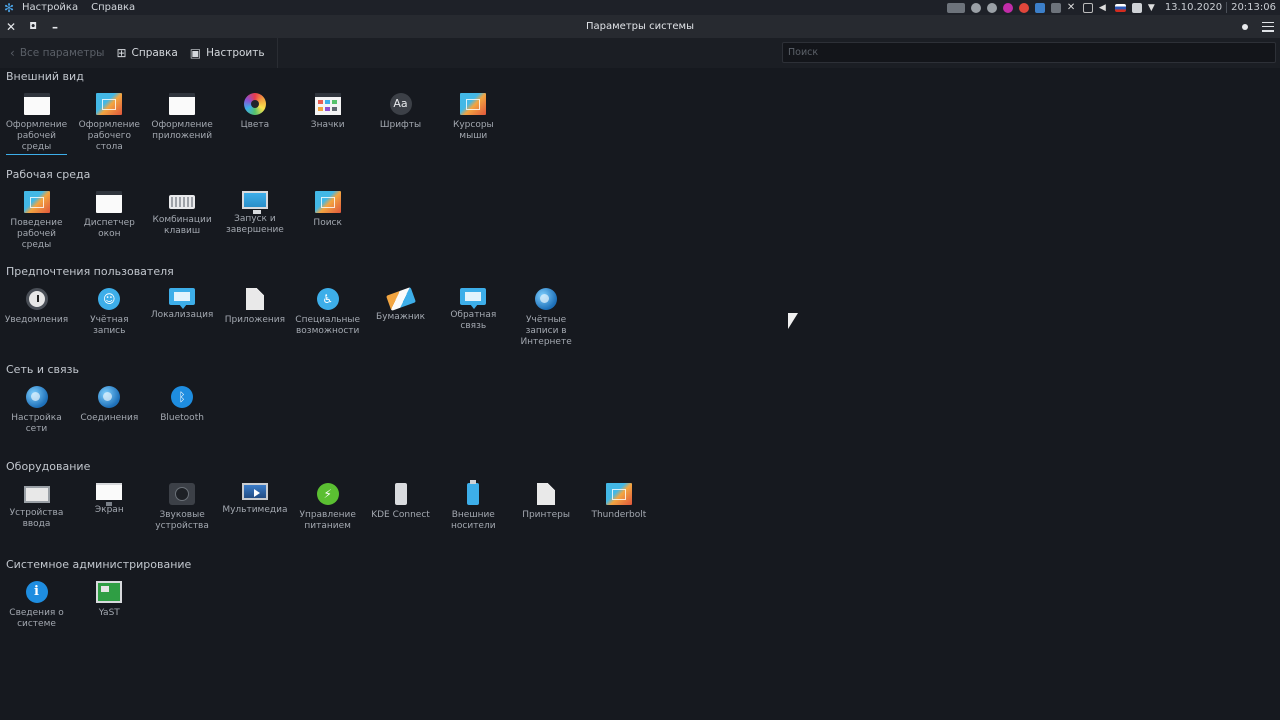 Image resolution: width=1280 pixels, height=720 pixels. I want to click on settings-module-label: Локализация, so click(182, 315).